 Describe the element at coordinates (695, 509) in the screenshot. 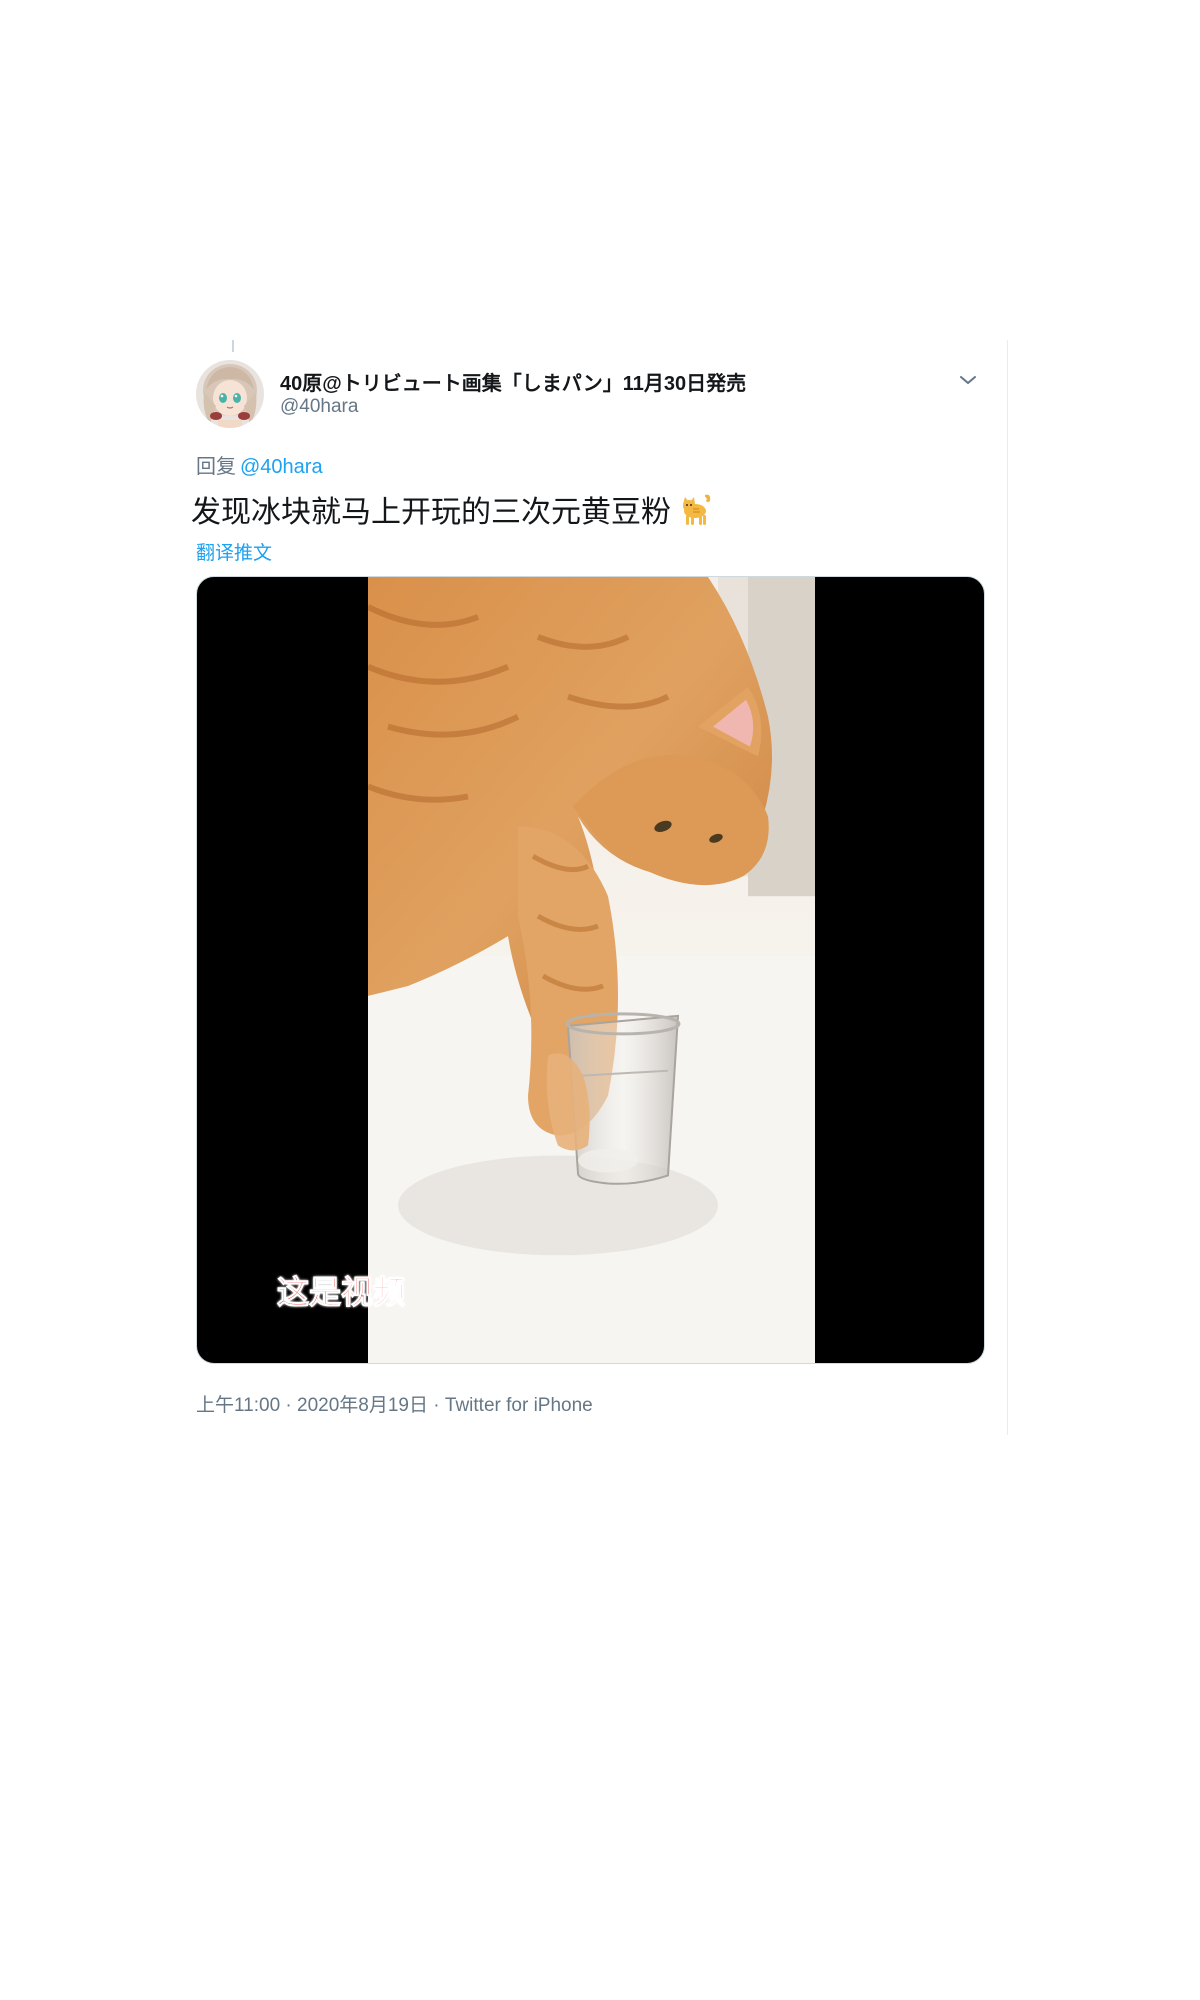

I see `cat-emoji-icon` at that location.